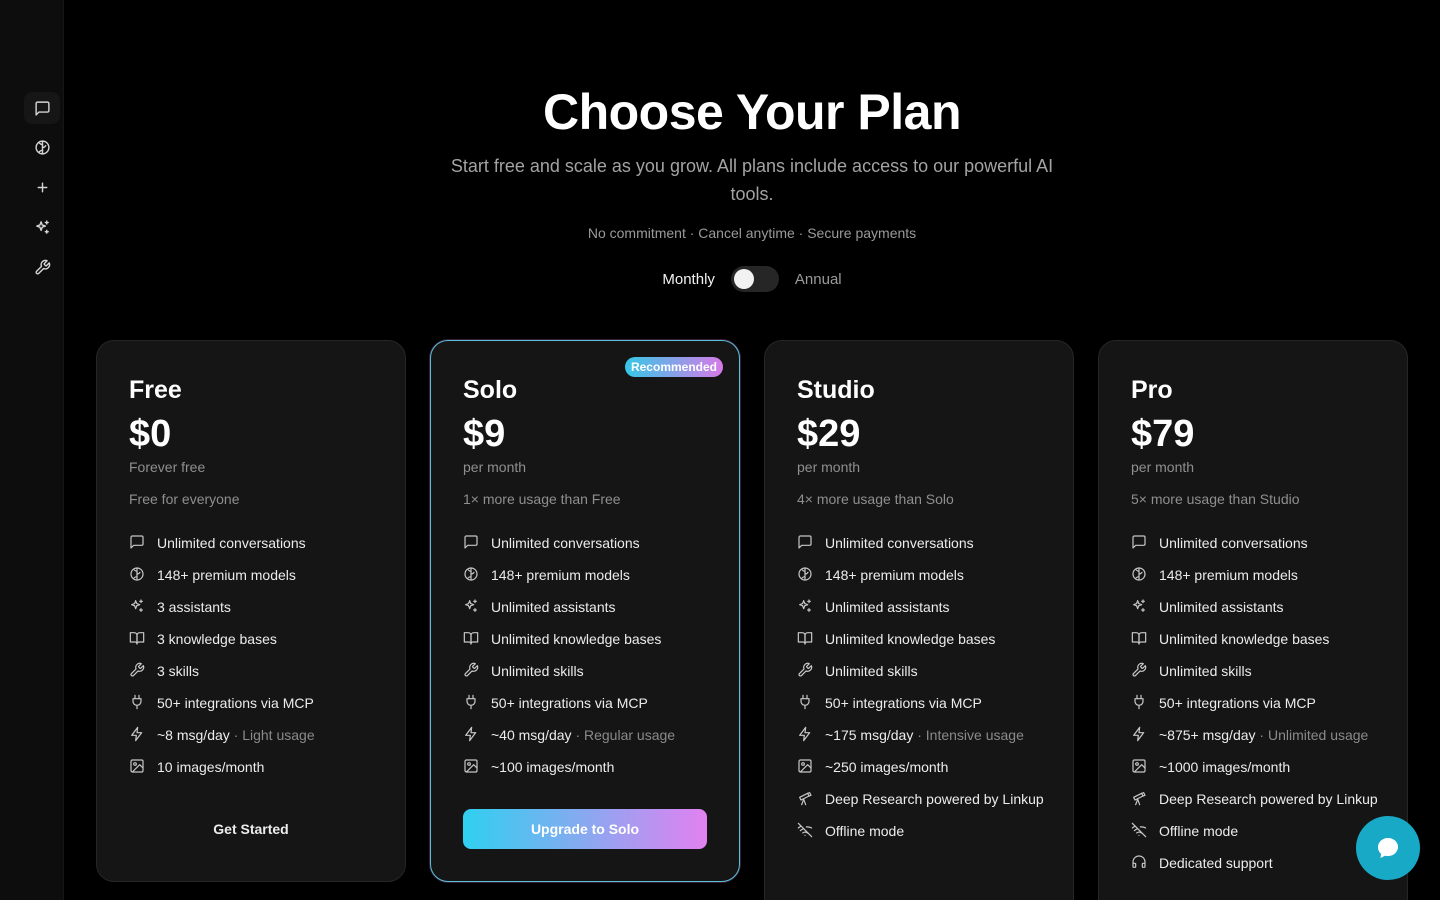 The image size is (1440, 900). I want to click on feature-item: 3 skills, so click(259, 671).